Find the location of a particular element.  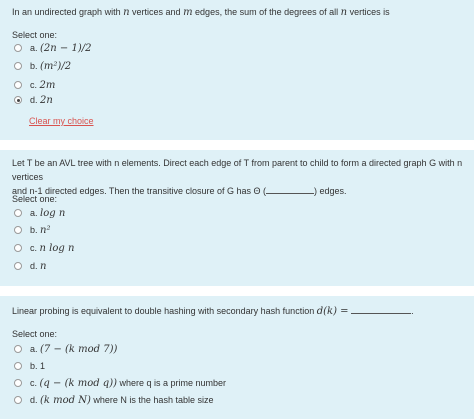

option-a: a. (7 − (k mod 7)) is located at coordinates (65, 349).